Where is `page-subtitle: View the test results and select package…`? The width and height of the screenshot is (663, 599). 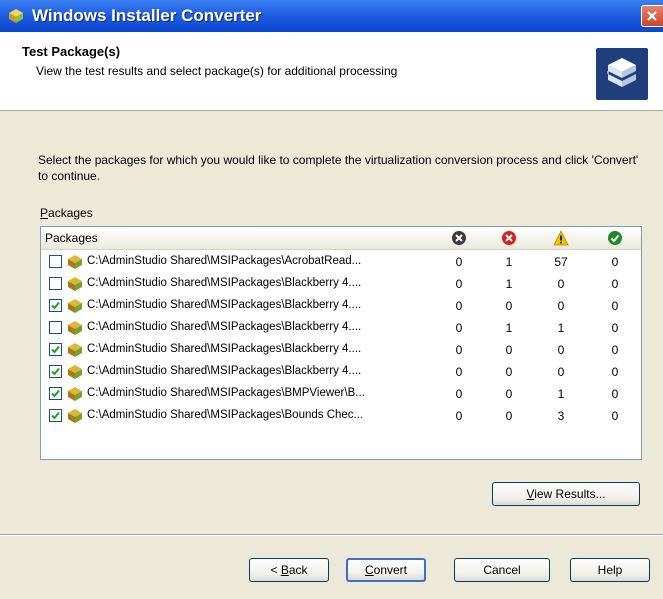 page-subtitle: View the test results and select package… is located at coordinates (217, 71).